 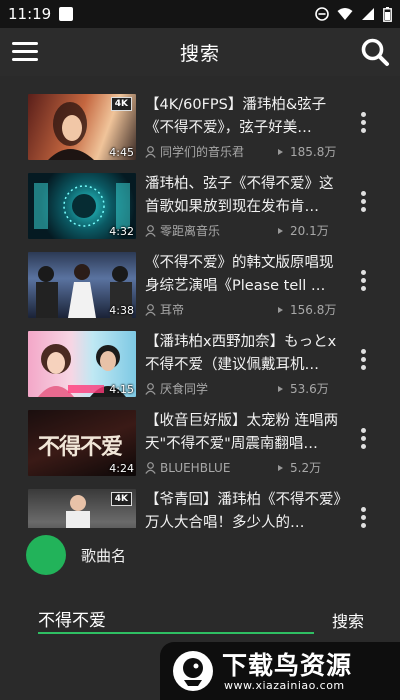 What do you see at coordinates (121, 152) in the screenshot?
I see `video-duration: 4:45` at bounding box center [121, 152].